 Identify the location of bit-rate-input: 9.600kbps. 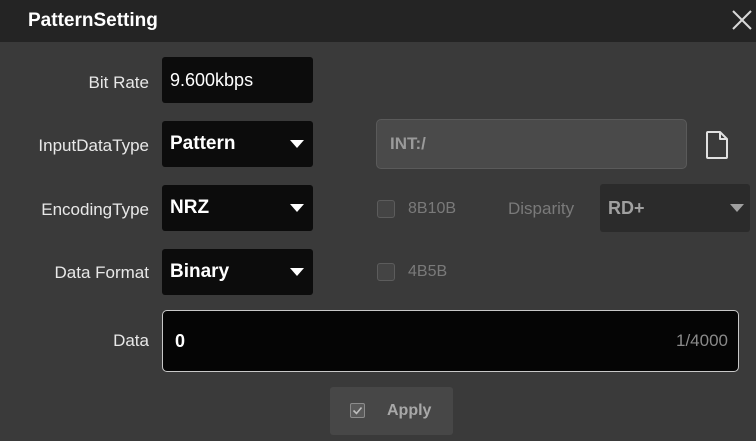
(237, 80).